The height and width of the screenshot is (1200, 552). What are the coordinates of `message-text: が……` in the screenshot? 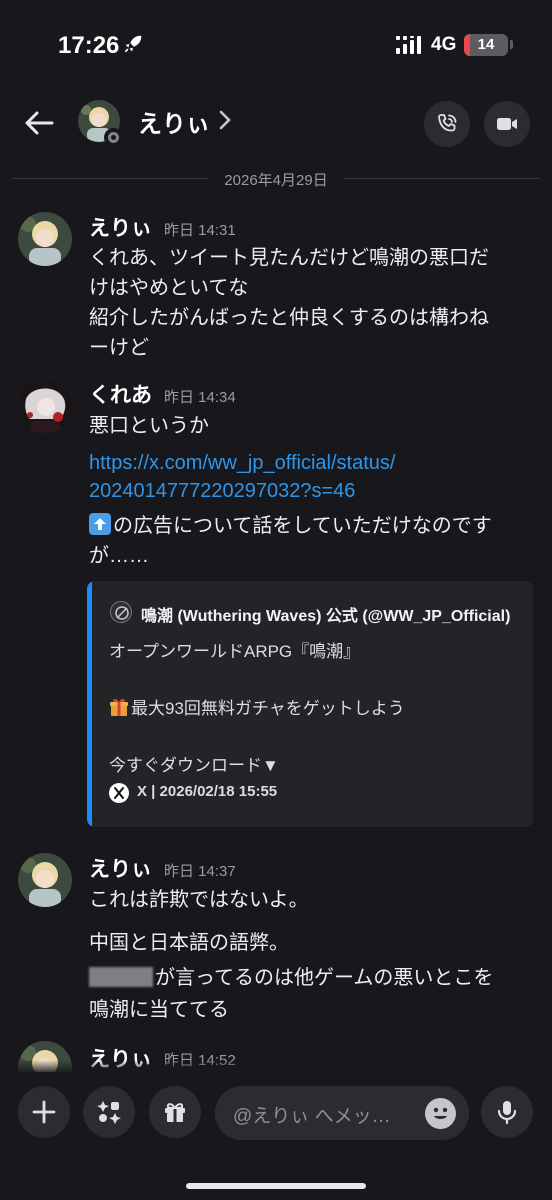 It's located at (119, 556).